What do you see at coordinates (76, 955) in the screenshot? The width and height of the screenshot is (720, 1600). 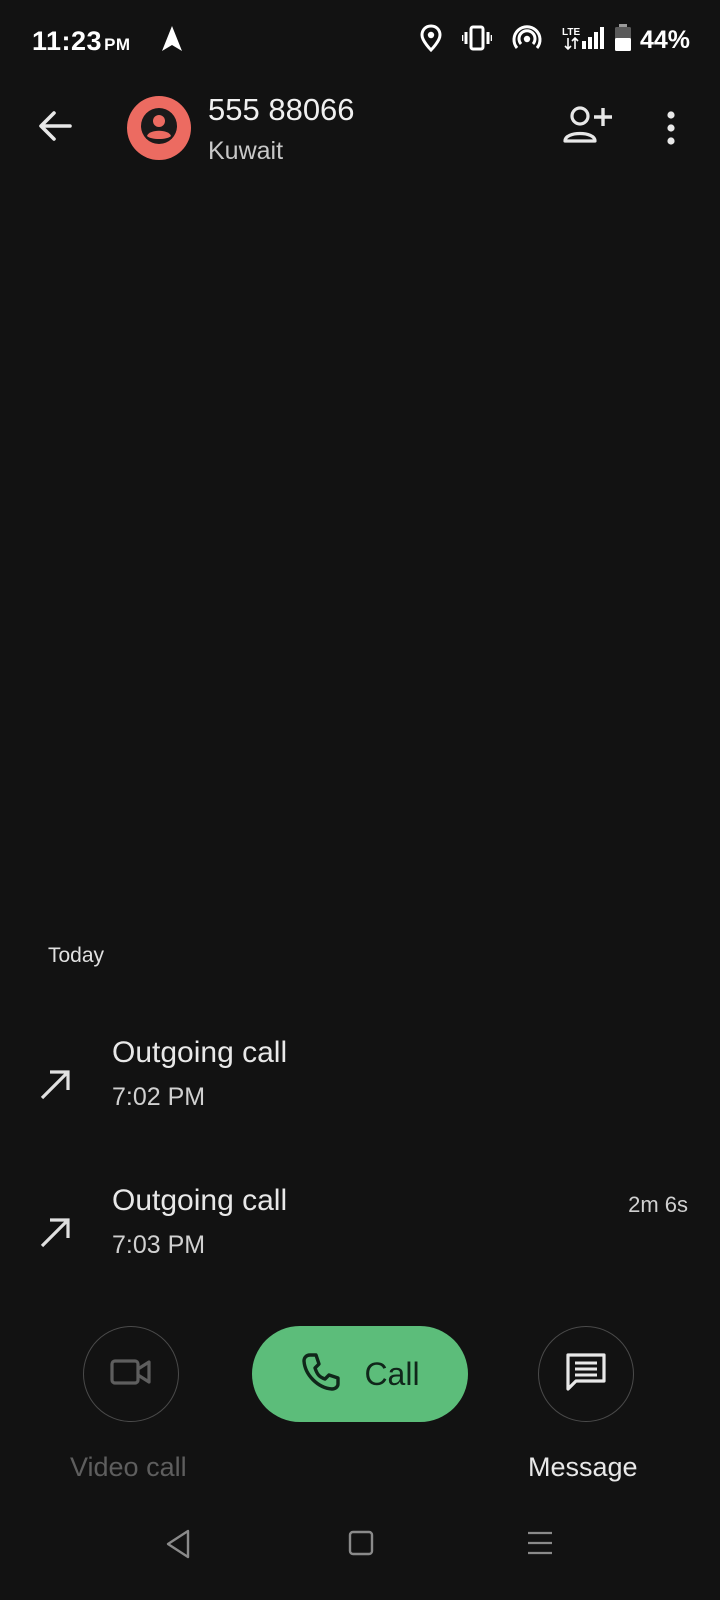 I see `history-section-label: Today` at bounding box center [76, 955].